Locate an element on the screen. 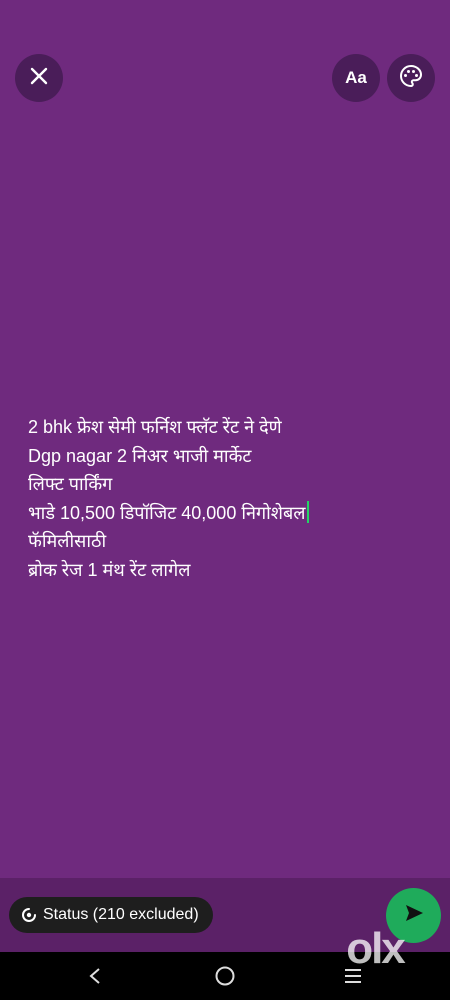  olx-watermark-logo: olx is located at coordinates (375, 948).